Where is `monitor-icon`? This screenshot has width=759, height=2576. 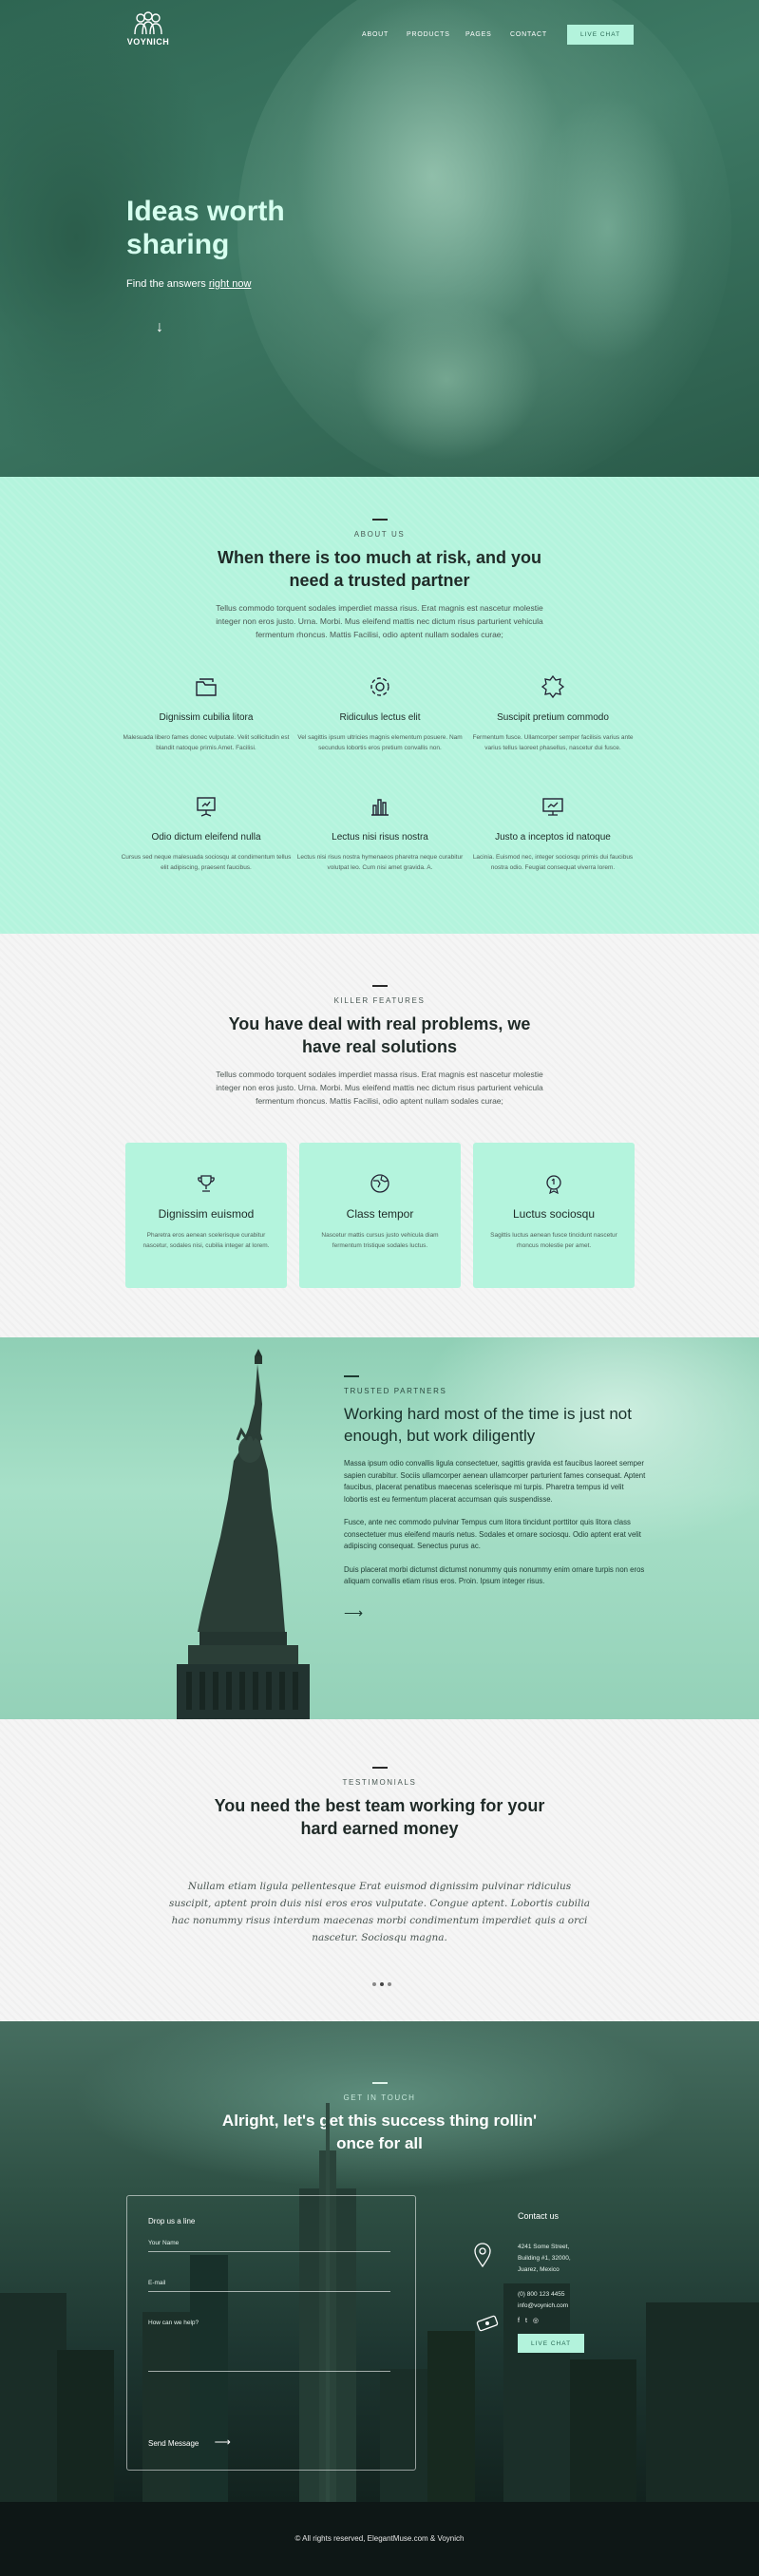 monitor-icon is located at coordinates (552, 807).